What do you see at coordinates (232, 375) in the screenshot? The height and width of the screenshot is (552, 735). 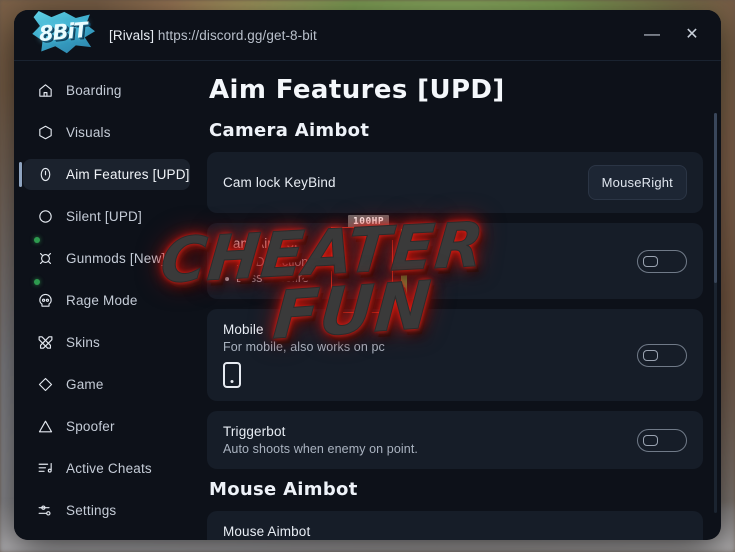 I see `mobile-phone-icon` at bounding box center [232, 375].